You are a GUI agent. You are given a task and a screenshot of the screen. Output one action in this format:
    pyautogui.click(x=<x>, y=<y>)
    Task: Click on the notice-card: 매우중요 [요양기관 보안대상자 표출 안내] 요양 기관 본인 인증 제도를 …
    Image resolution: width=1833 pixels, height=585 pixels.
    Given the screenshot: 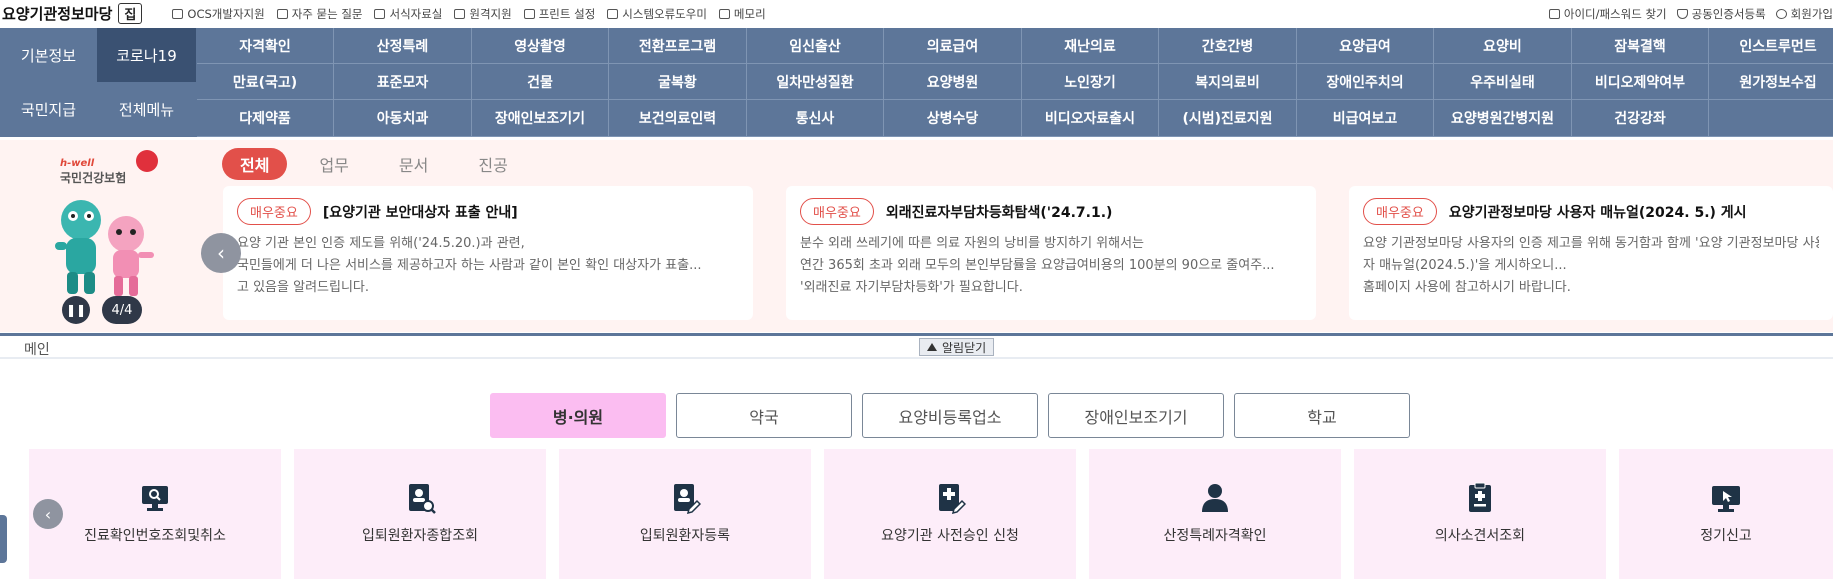 What is the action you would take?
    pyautogui.click(x=488, y=253)
    